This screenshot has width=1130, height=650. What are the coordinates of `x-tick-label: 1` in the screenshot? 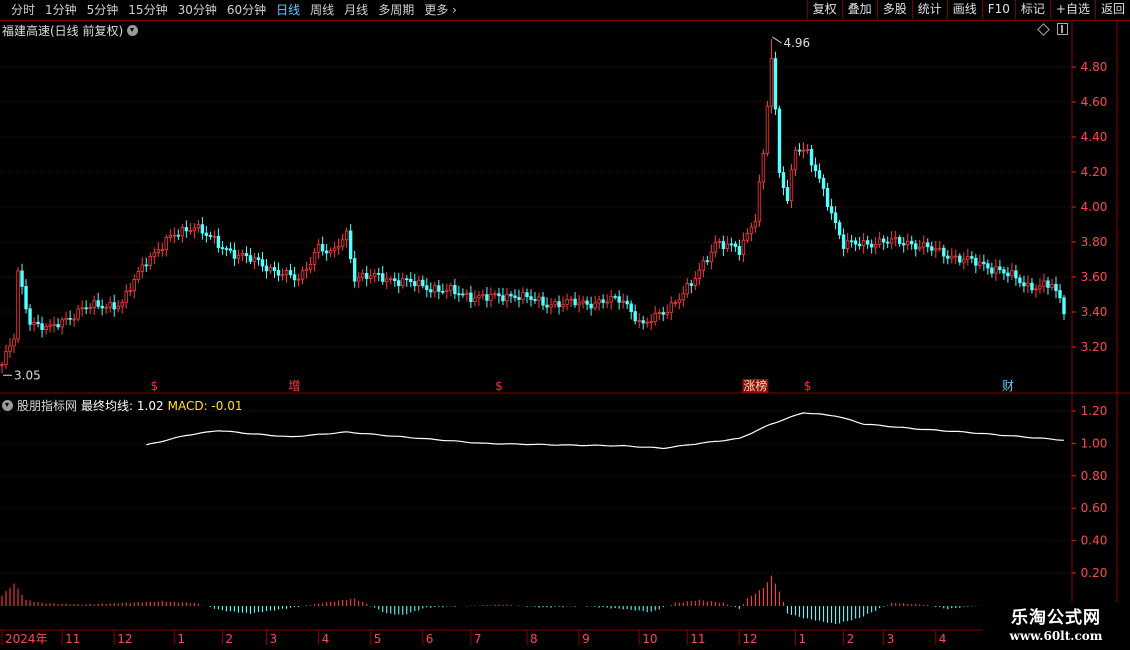 It's located at (181, 639).